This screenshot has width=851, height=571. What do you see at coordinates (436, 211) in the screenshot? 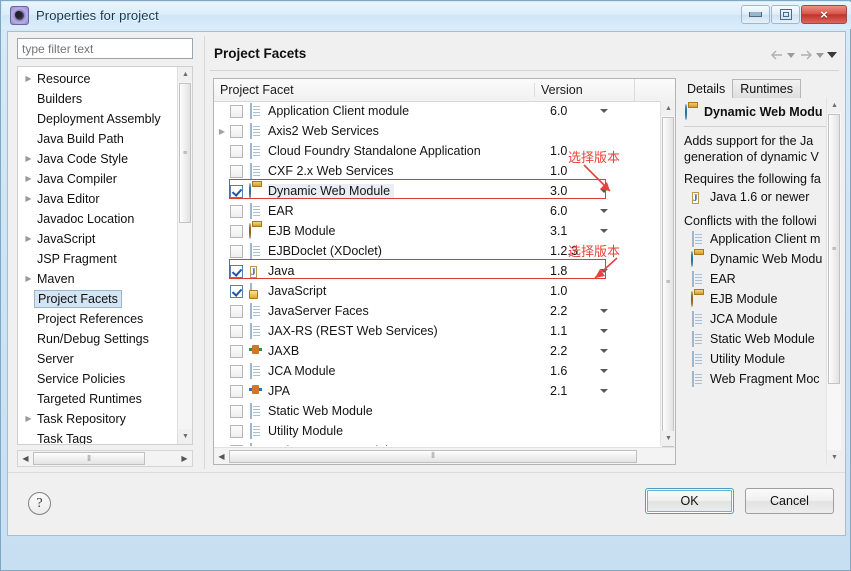
I see `table-row: EAR 6.0` at bounding box center [436, 211].